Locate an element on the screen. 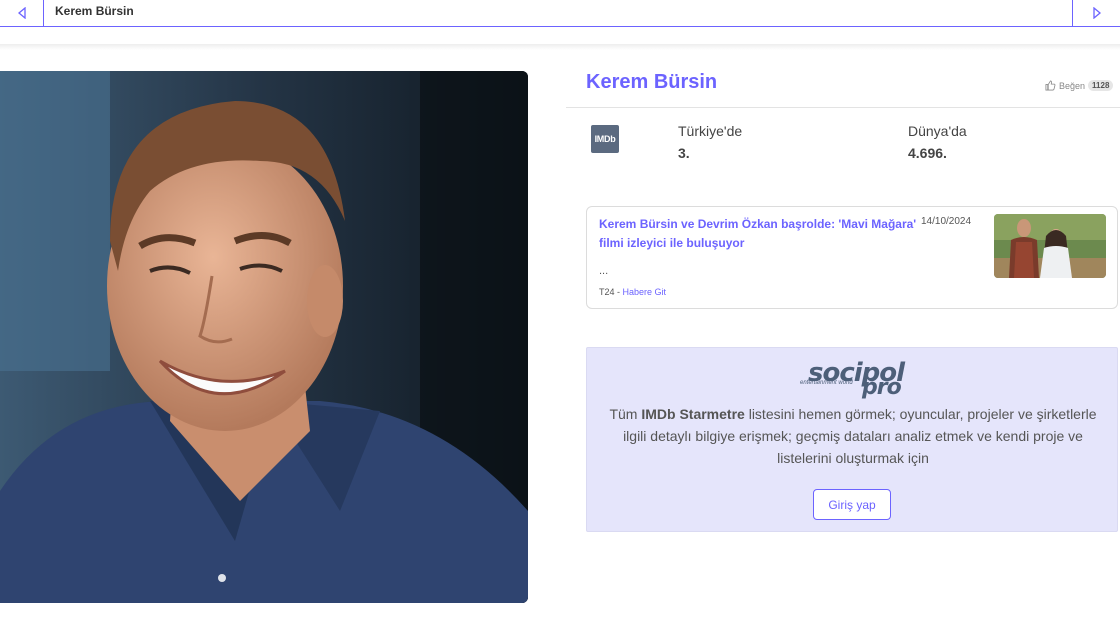 The image size is (1120, 623). triangle-left-icon is located at coordinates (21, 13).